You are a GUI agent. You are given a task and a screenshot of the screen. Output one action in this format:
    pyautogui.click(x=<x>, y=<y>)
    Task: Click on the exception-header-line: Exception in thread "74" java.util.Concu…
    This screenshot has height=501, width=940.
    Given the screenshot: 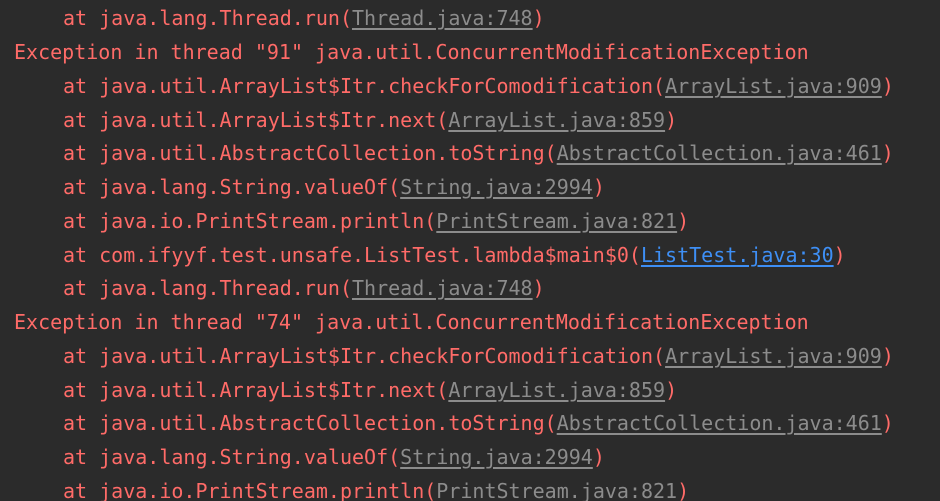 What is the action you would take?
    pyautogui.click(x=411, y=322)
    